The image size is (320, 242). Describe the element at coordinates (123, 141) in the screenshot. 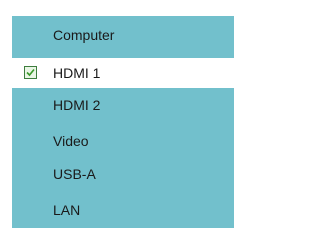

I see `menu-item-video: Video` at that location.